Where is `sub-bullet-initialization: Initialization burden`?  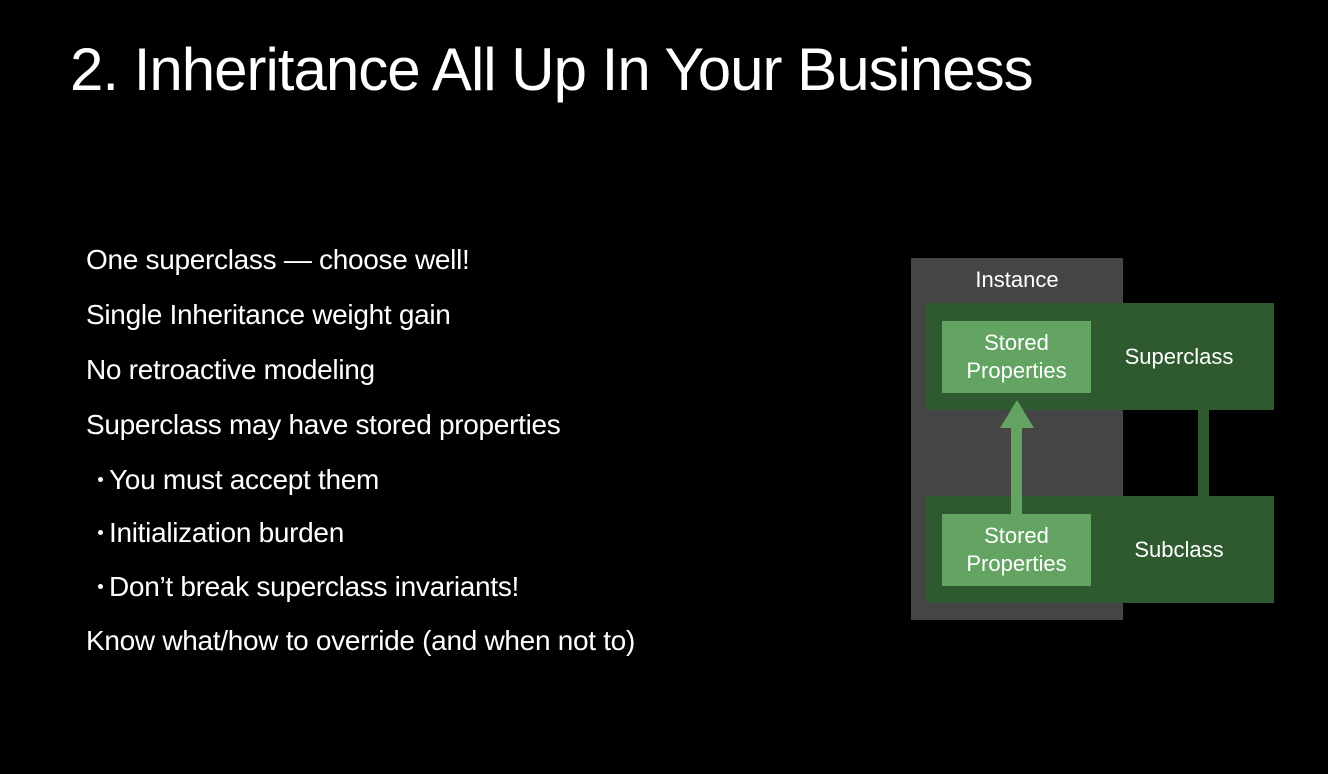 sub-bullet-initialization: Initialization burden is located at coordinates (221, 533).